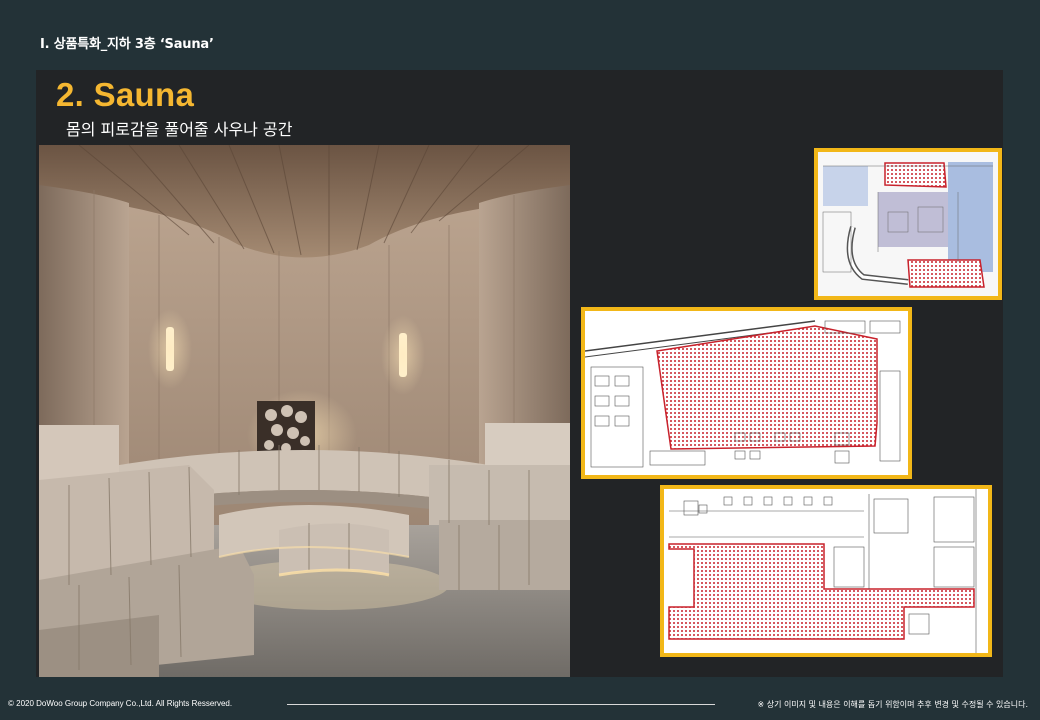 The image size is (1040, 720). I want to click on floor-plan-sauna-upper, so click(746, 393).